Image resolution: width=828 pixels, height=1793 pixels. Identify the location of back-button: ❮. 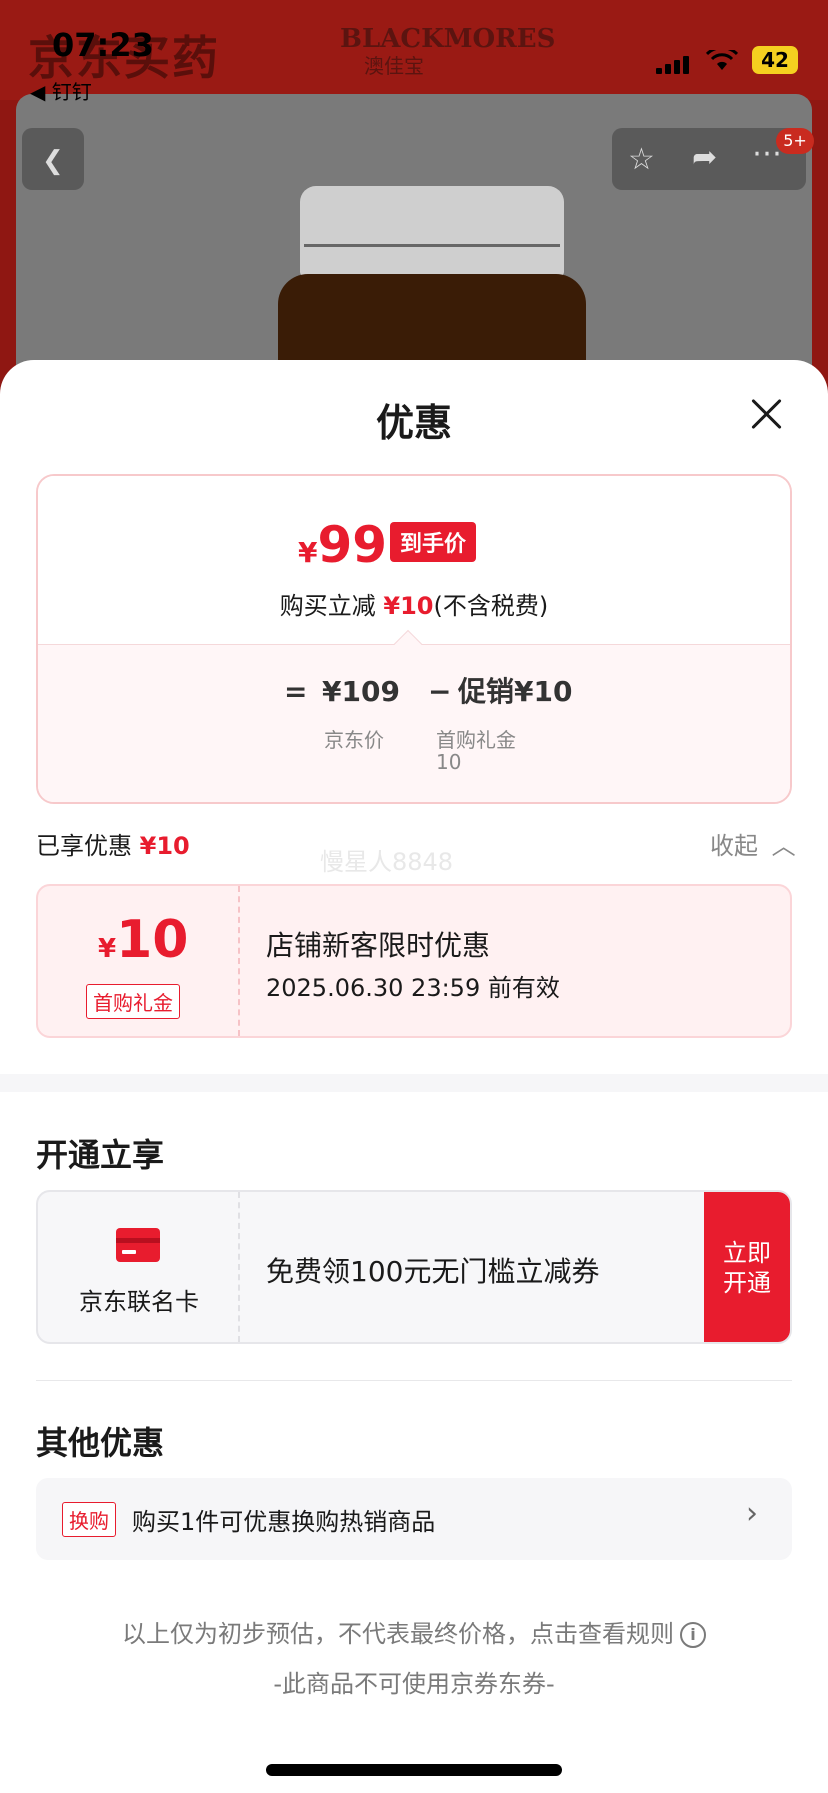
(53, 159).